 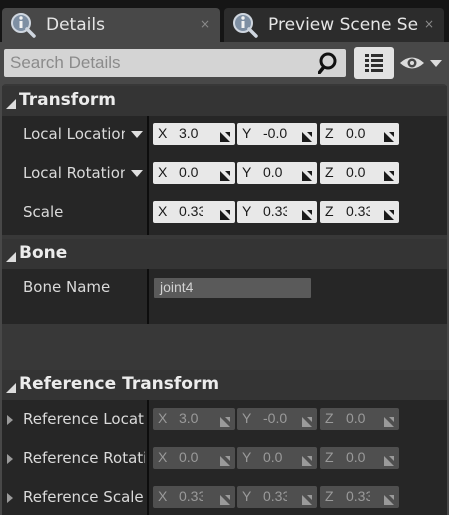 I want to click on section-transform-header: Transform, so click(x=224, y=101).